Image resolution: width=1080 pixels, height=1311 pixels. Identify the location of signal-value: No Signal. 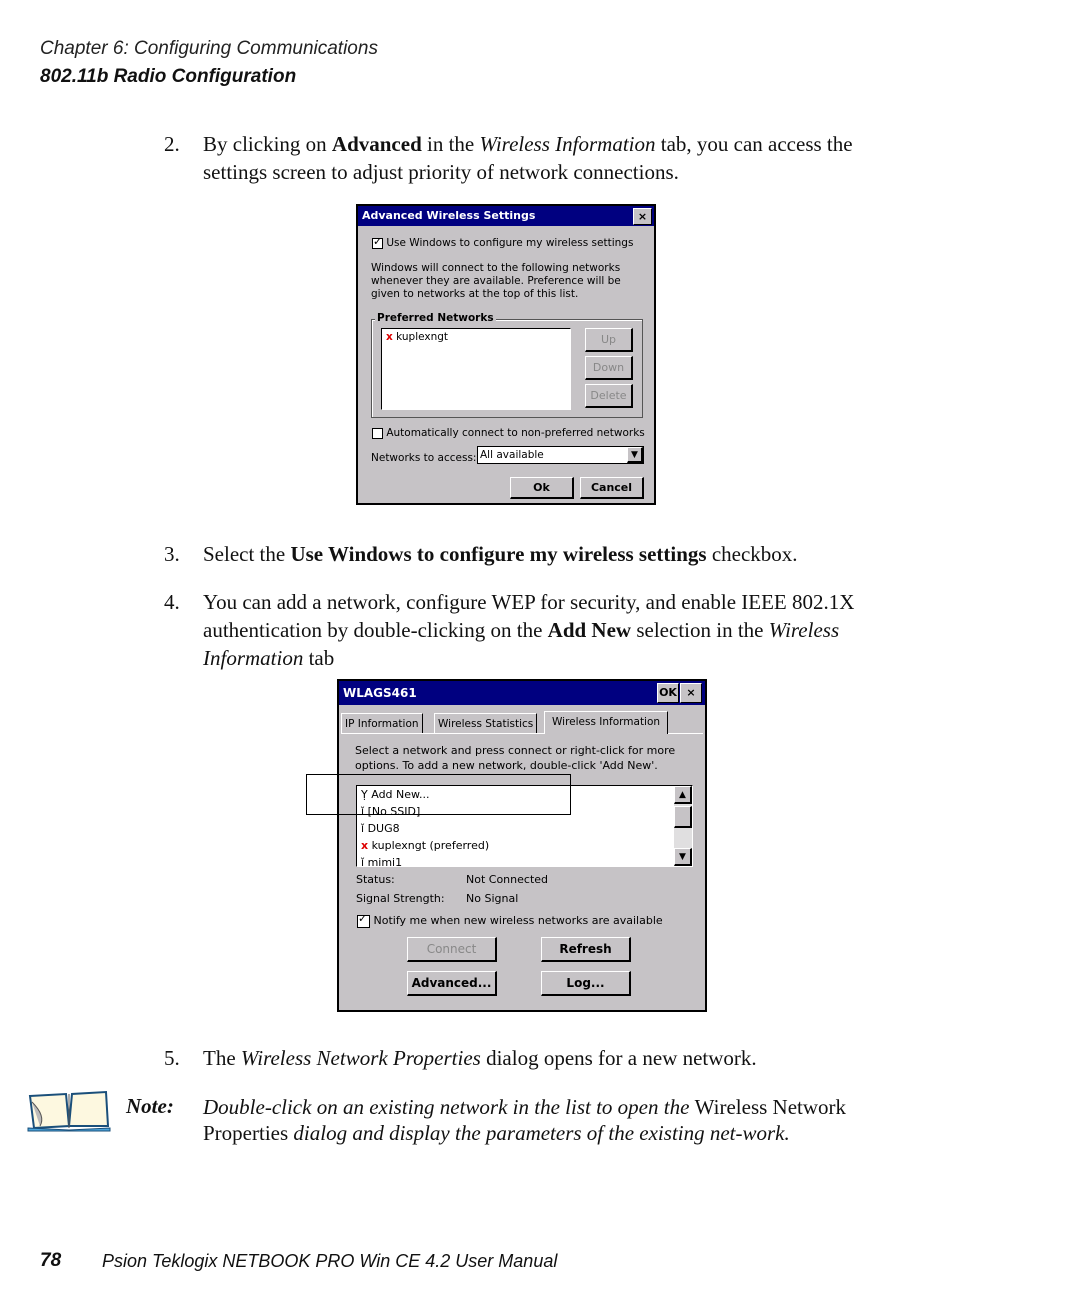
(492, 898).